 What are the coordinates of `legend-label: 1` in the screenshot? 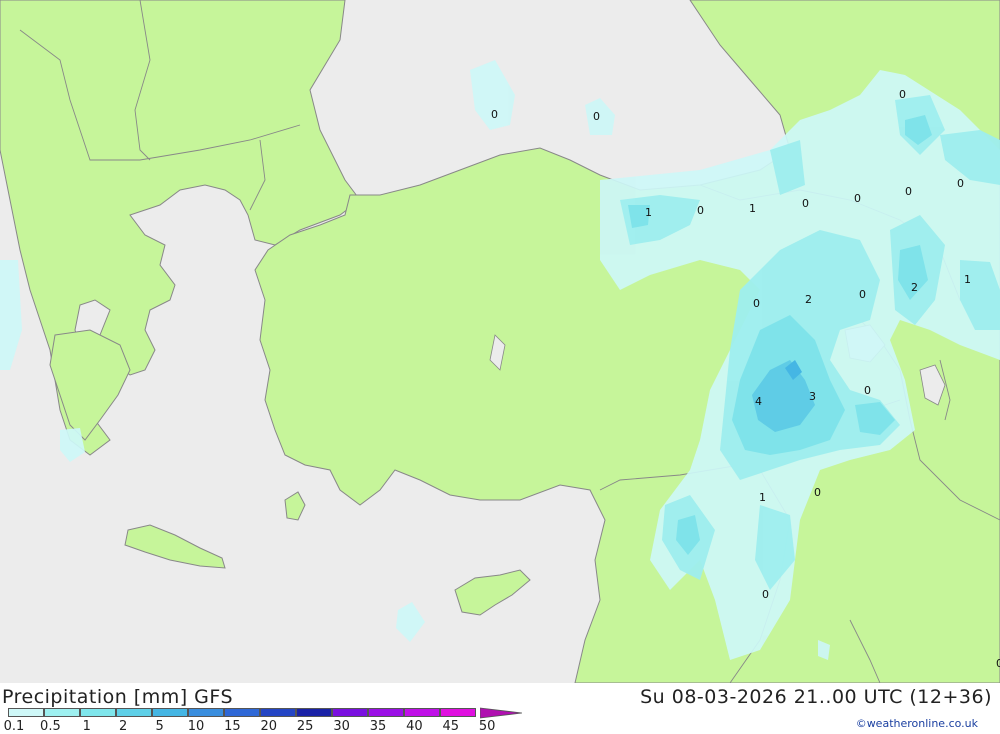 It's located at (86, 726).